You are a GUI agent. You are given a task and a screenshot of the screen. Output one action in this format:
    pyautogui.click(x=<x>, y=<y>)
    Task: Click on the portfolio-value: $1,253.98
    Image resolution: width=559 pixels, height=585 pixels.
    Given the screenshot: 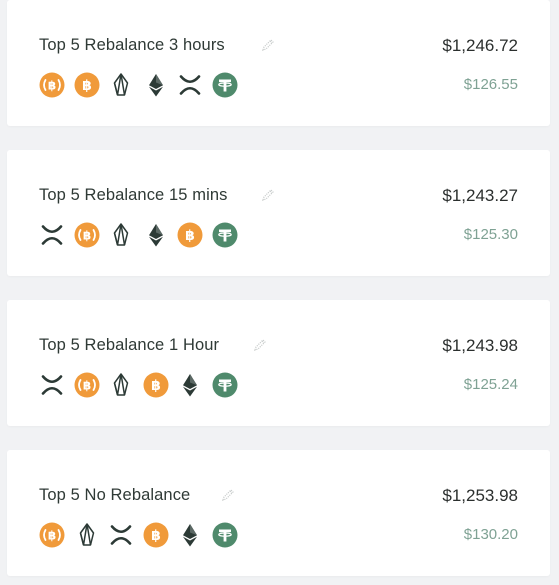 What is the action you would take?
    pyautogui.click(x=480, y=495)
    